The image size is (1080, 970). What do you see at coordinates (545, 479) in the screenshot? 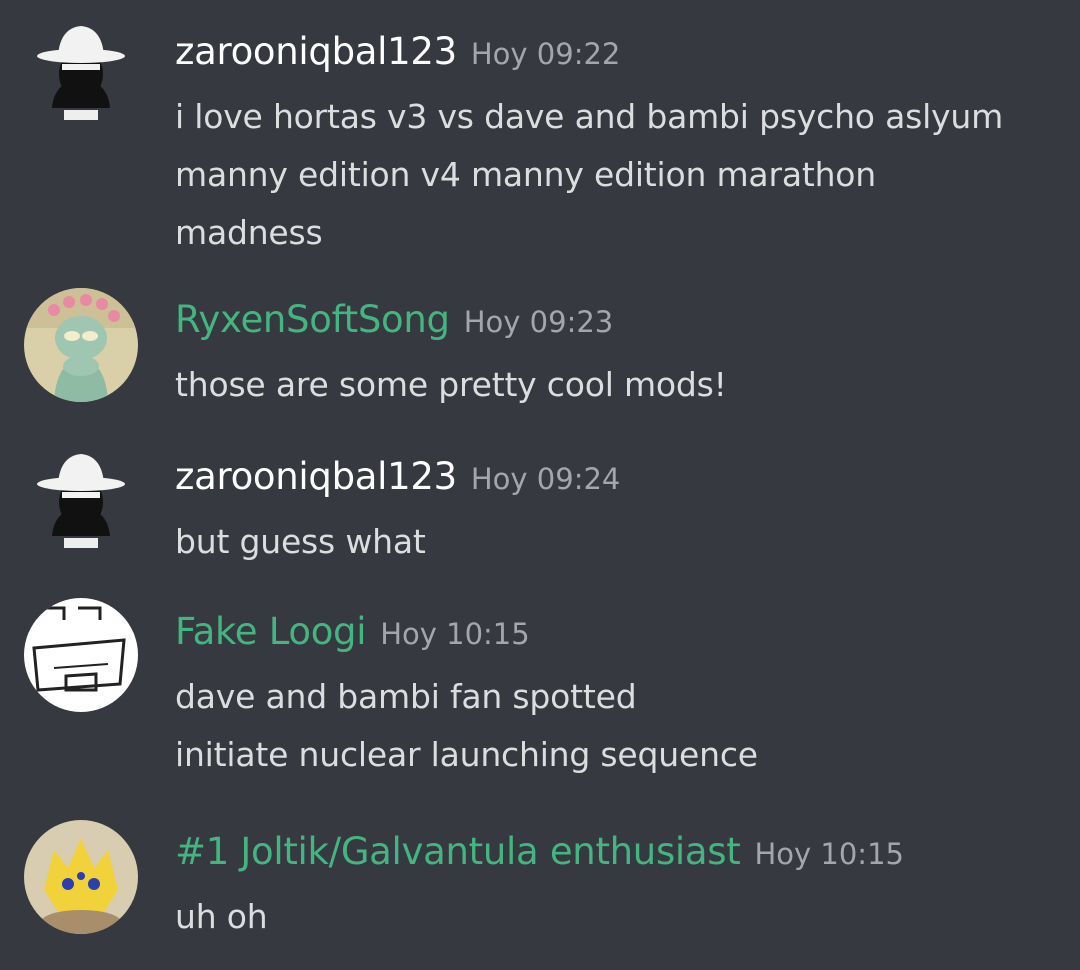
I see `message-timestamp: Hoy 09:24` at bounding box center [545, 479].